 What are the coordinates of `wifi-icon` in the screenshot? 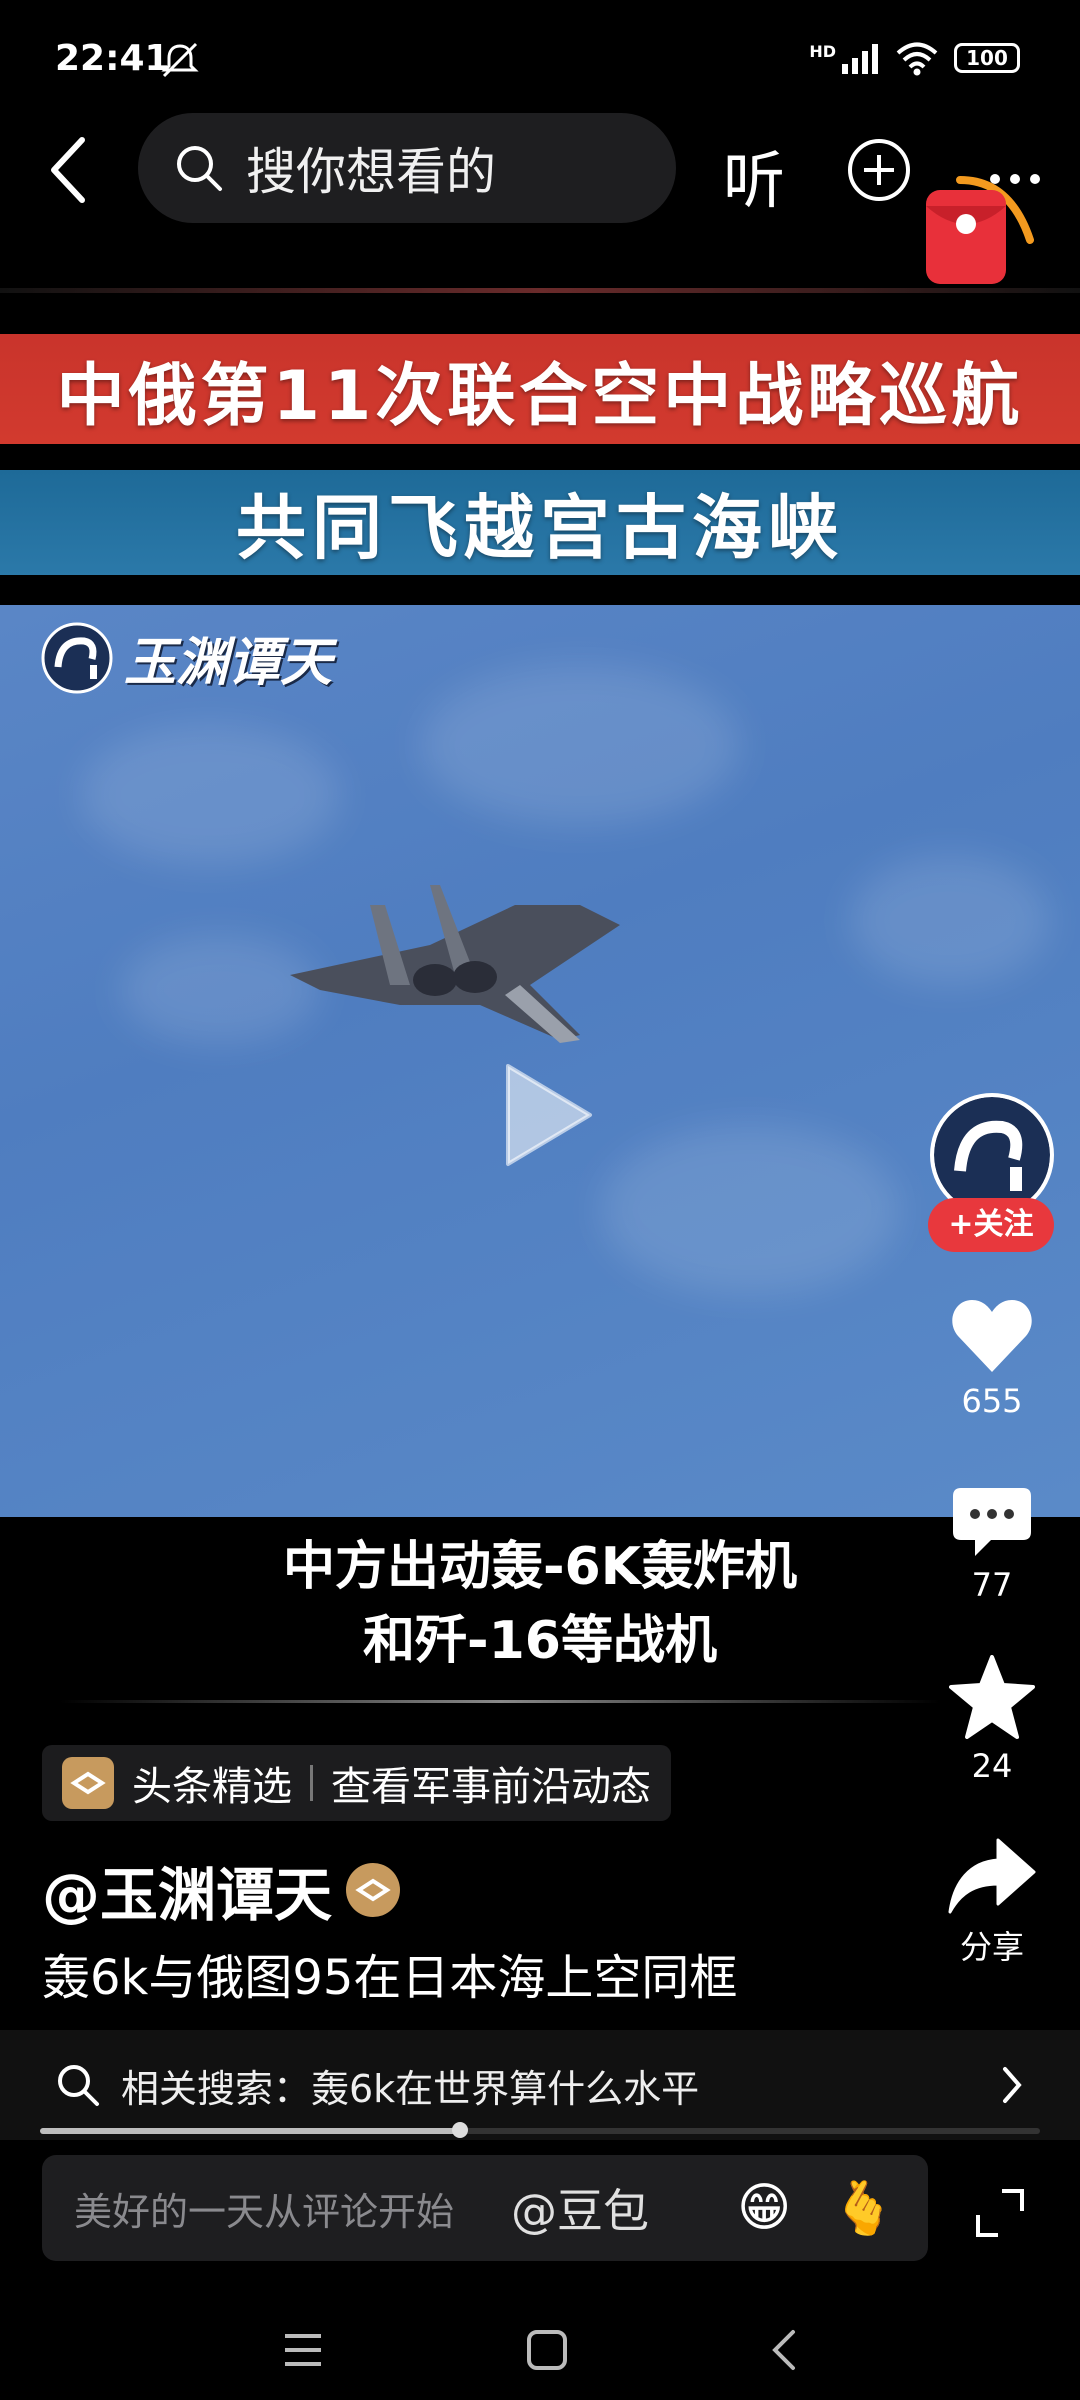 It's located at (917, 59).